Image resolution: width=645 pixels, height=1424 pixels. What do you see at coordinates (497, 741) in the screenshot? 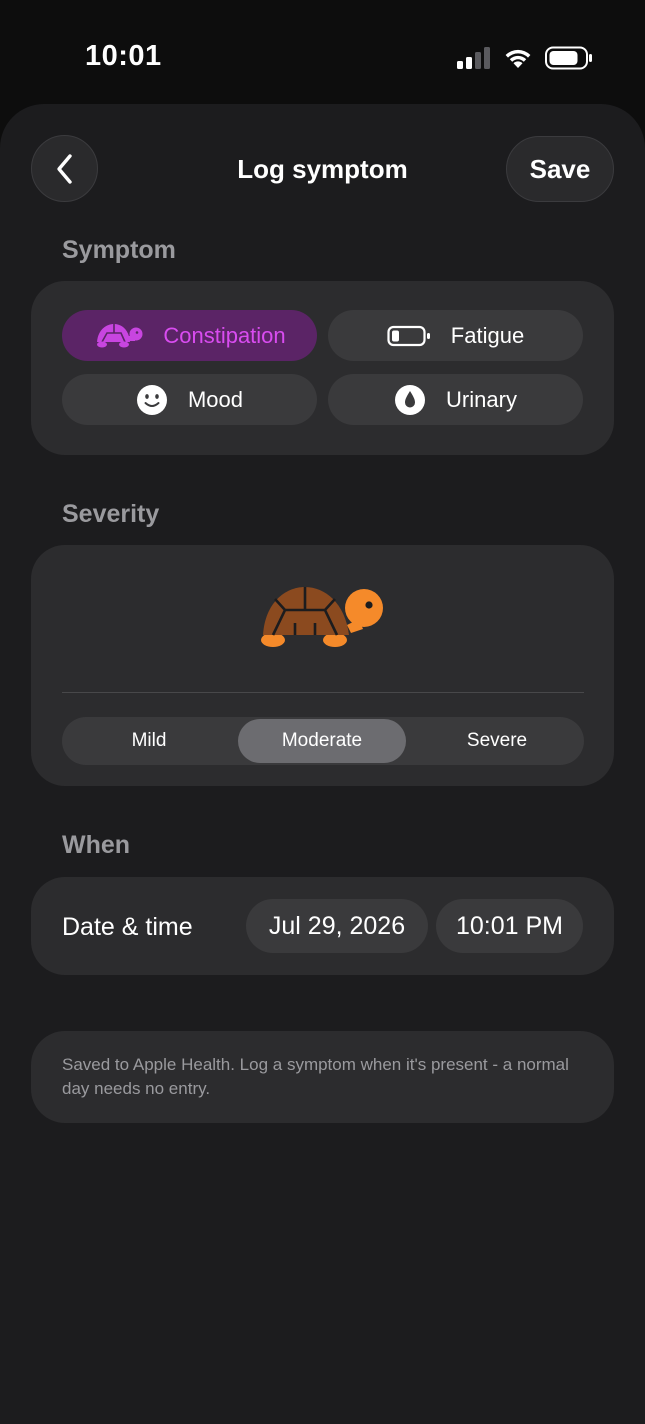
I see `severity-option-severe: Severe` at bounding box center [497, 741].